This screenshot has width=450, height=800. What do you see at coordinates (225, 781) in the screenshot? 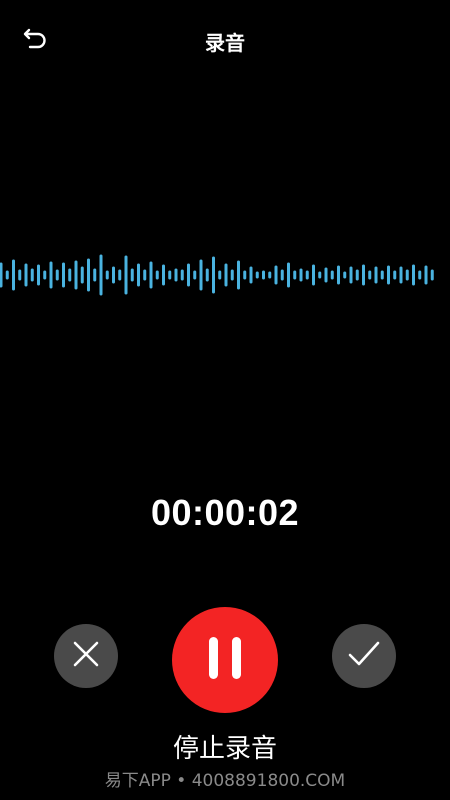
I see `watermark: 易下APP • 4008891800.COM` at bounding box center [225, 781].